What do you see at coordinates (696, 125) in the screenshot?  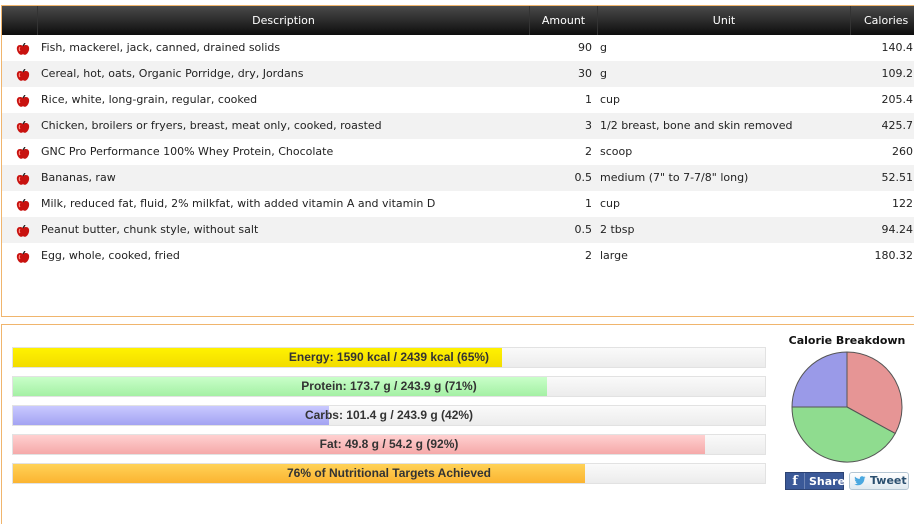 I see `row-unit: 1/2 breast, bone and skin removed` at bounding box center [696, 125].